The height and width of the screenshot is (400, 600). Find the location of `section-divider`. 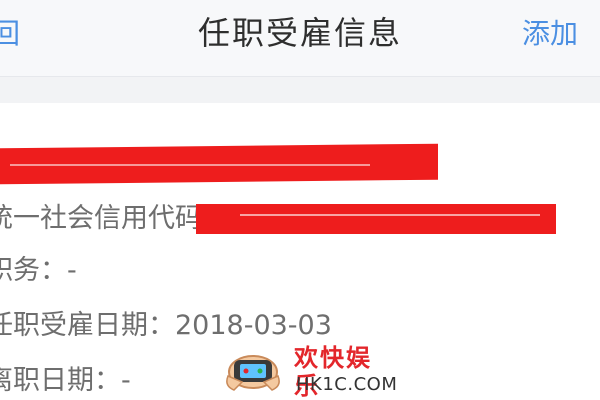

section-divider is located at coordinates (300, 90).